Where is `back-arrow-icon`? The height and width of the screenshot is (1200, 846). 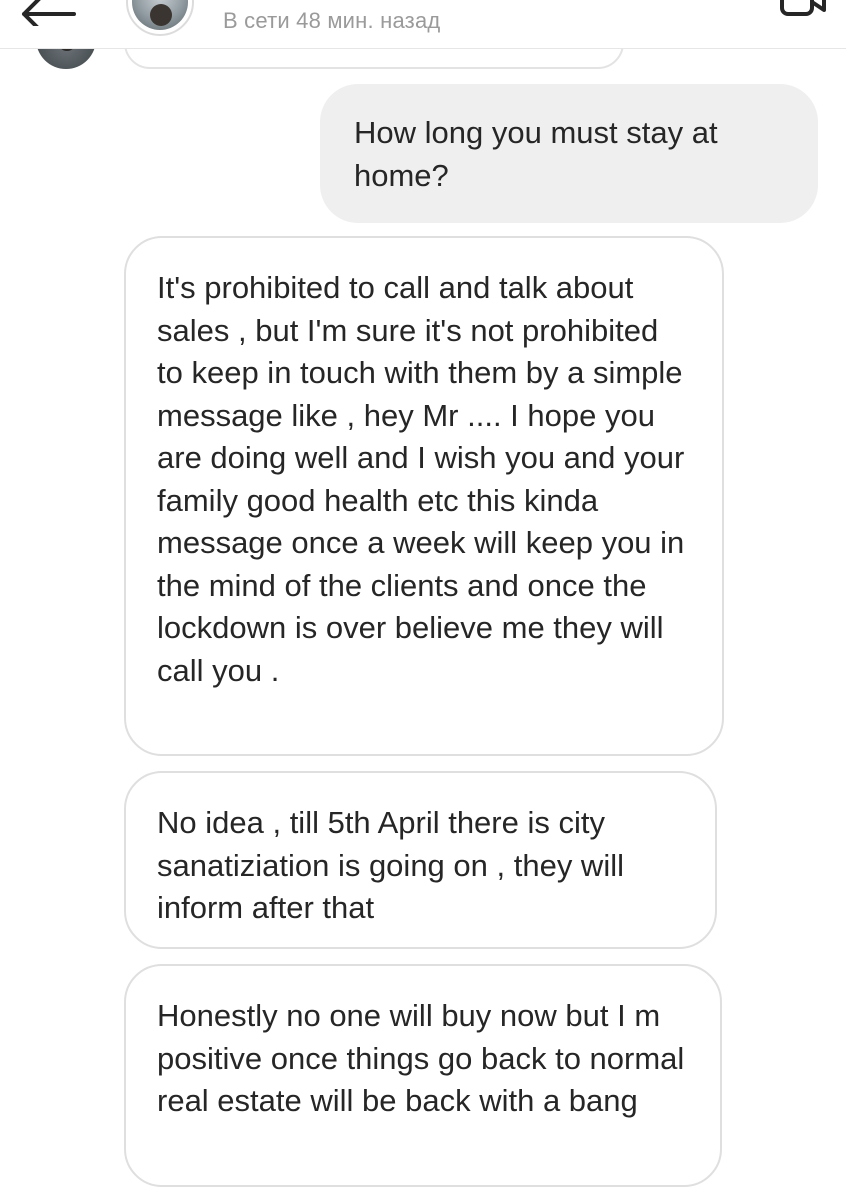 back-arrow-icon is located at coordinates (49, 13).